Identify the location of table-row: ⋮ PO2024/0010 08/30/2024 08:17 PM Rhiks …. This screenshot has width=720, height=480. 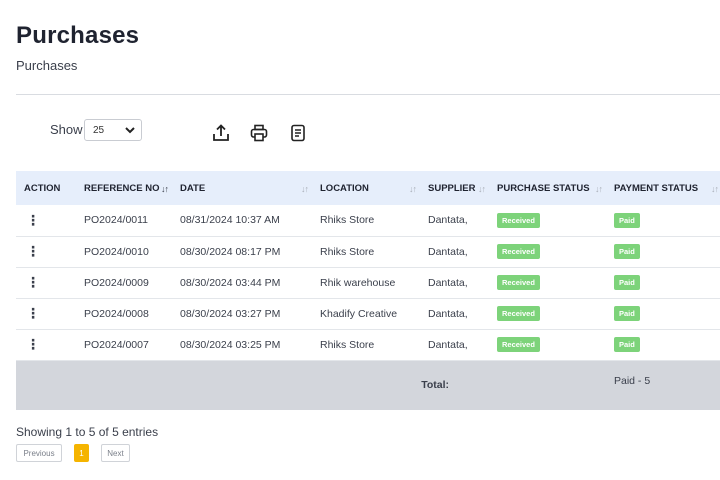
(368, 252).